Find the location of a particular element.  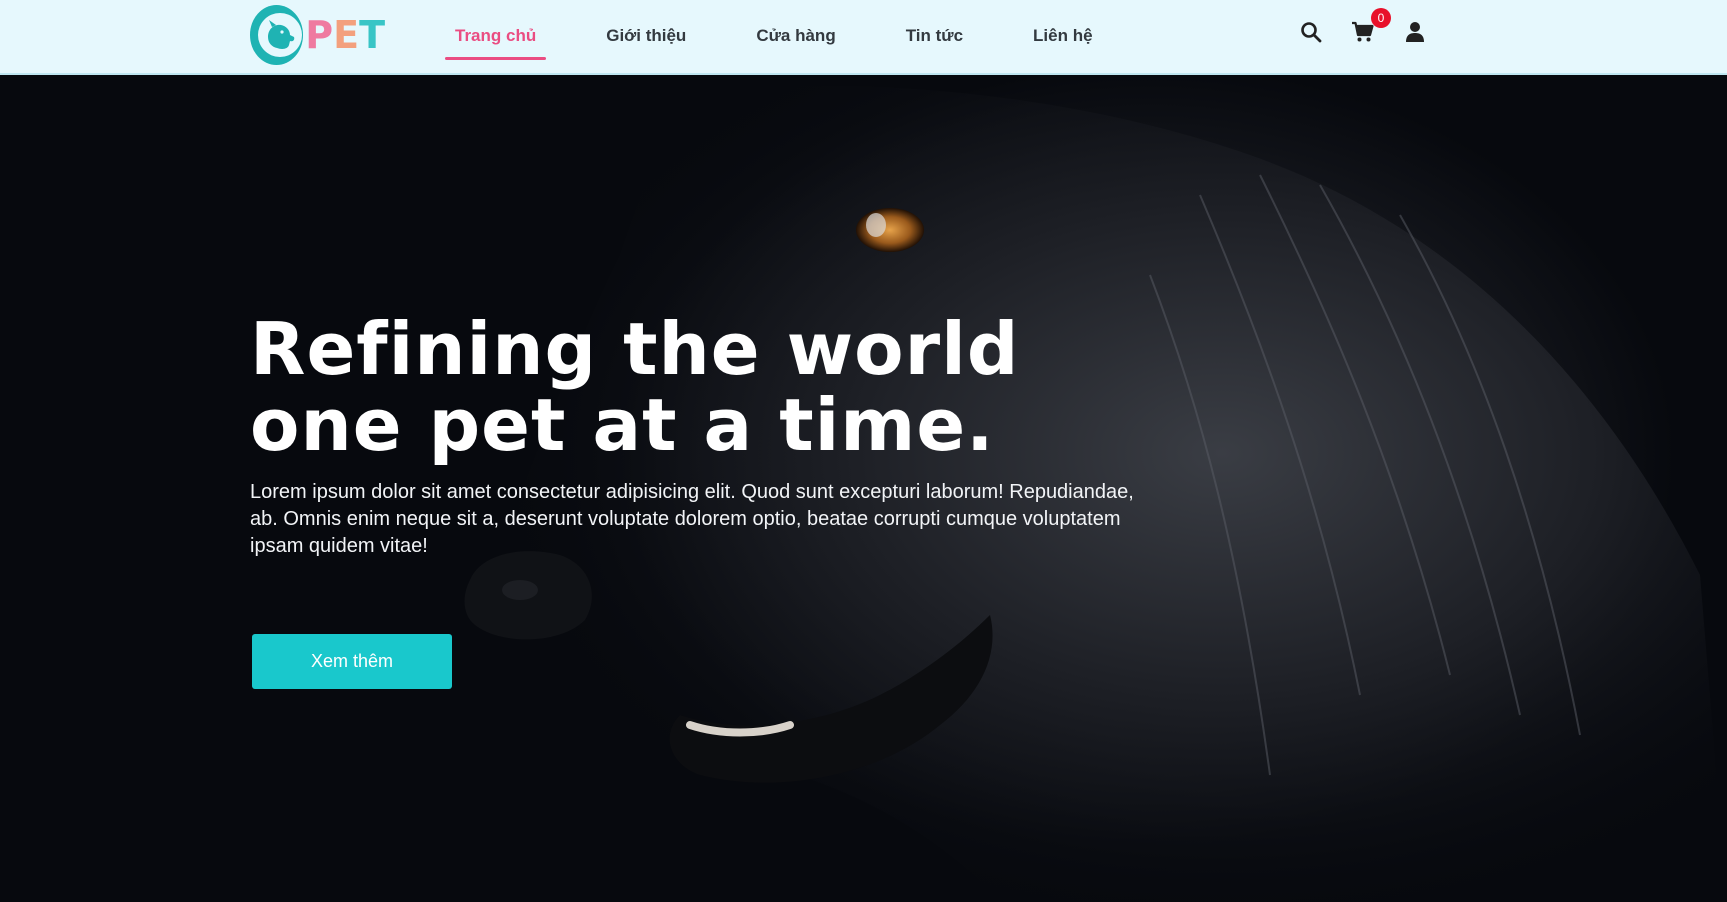

cart-button: 0 is located at coordinates (1371, 26).